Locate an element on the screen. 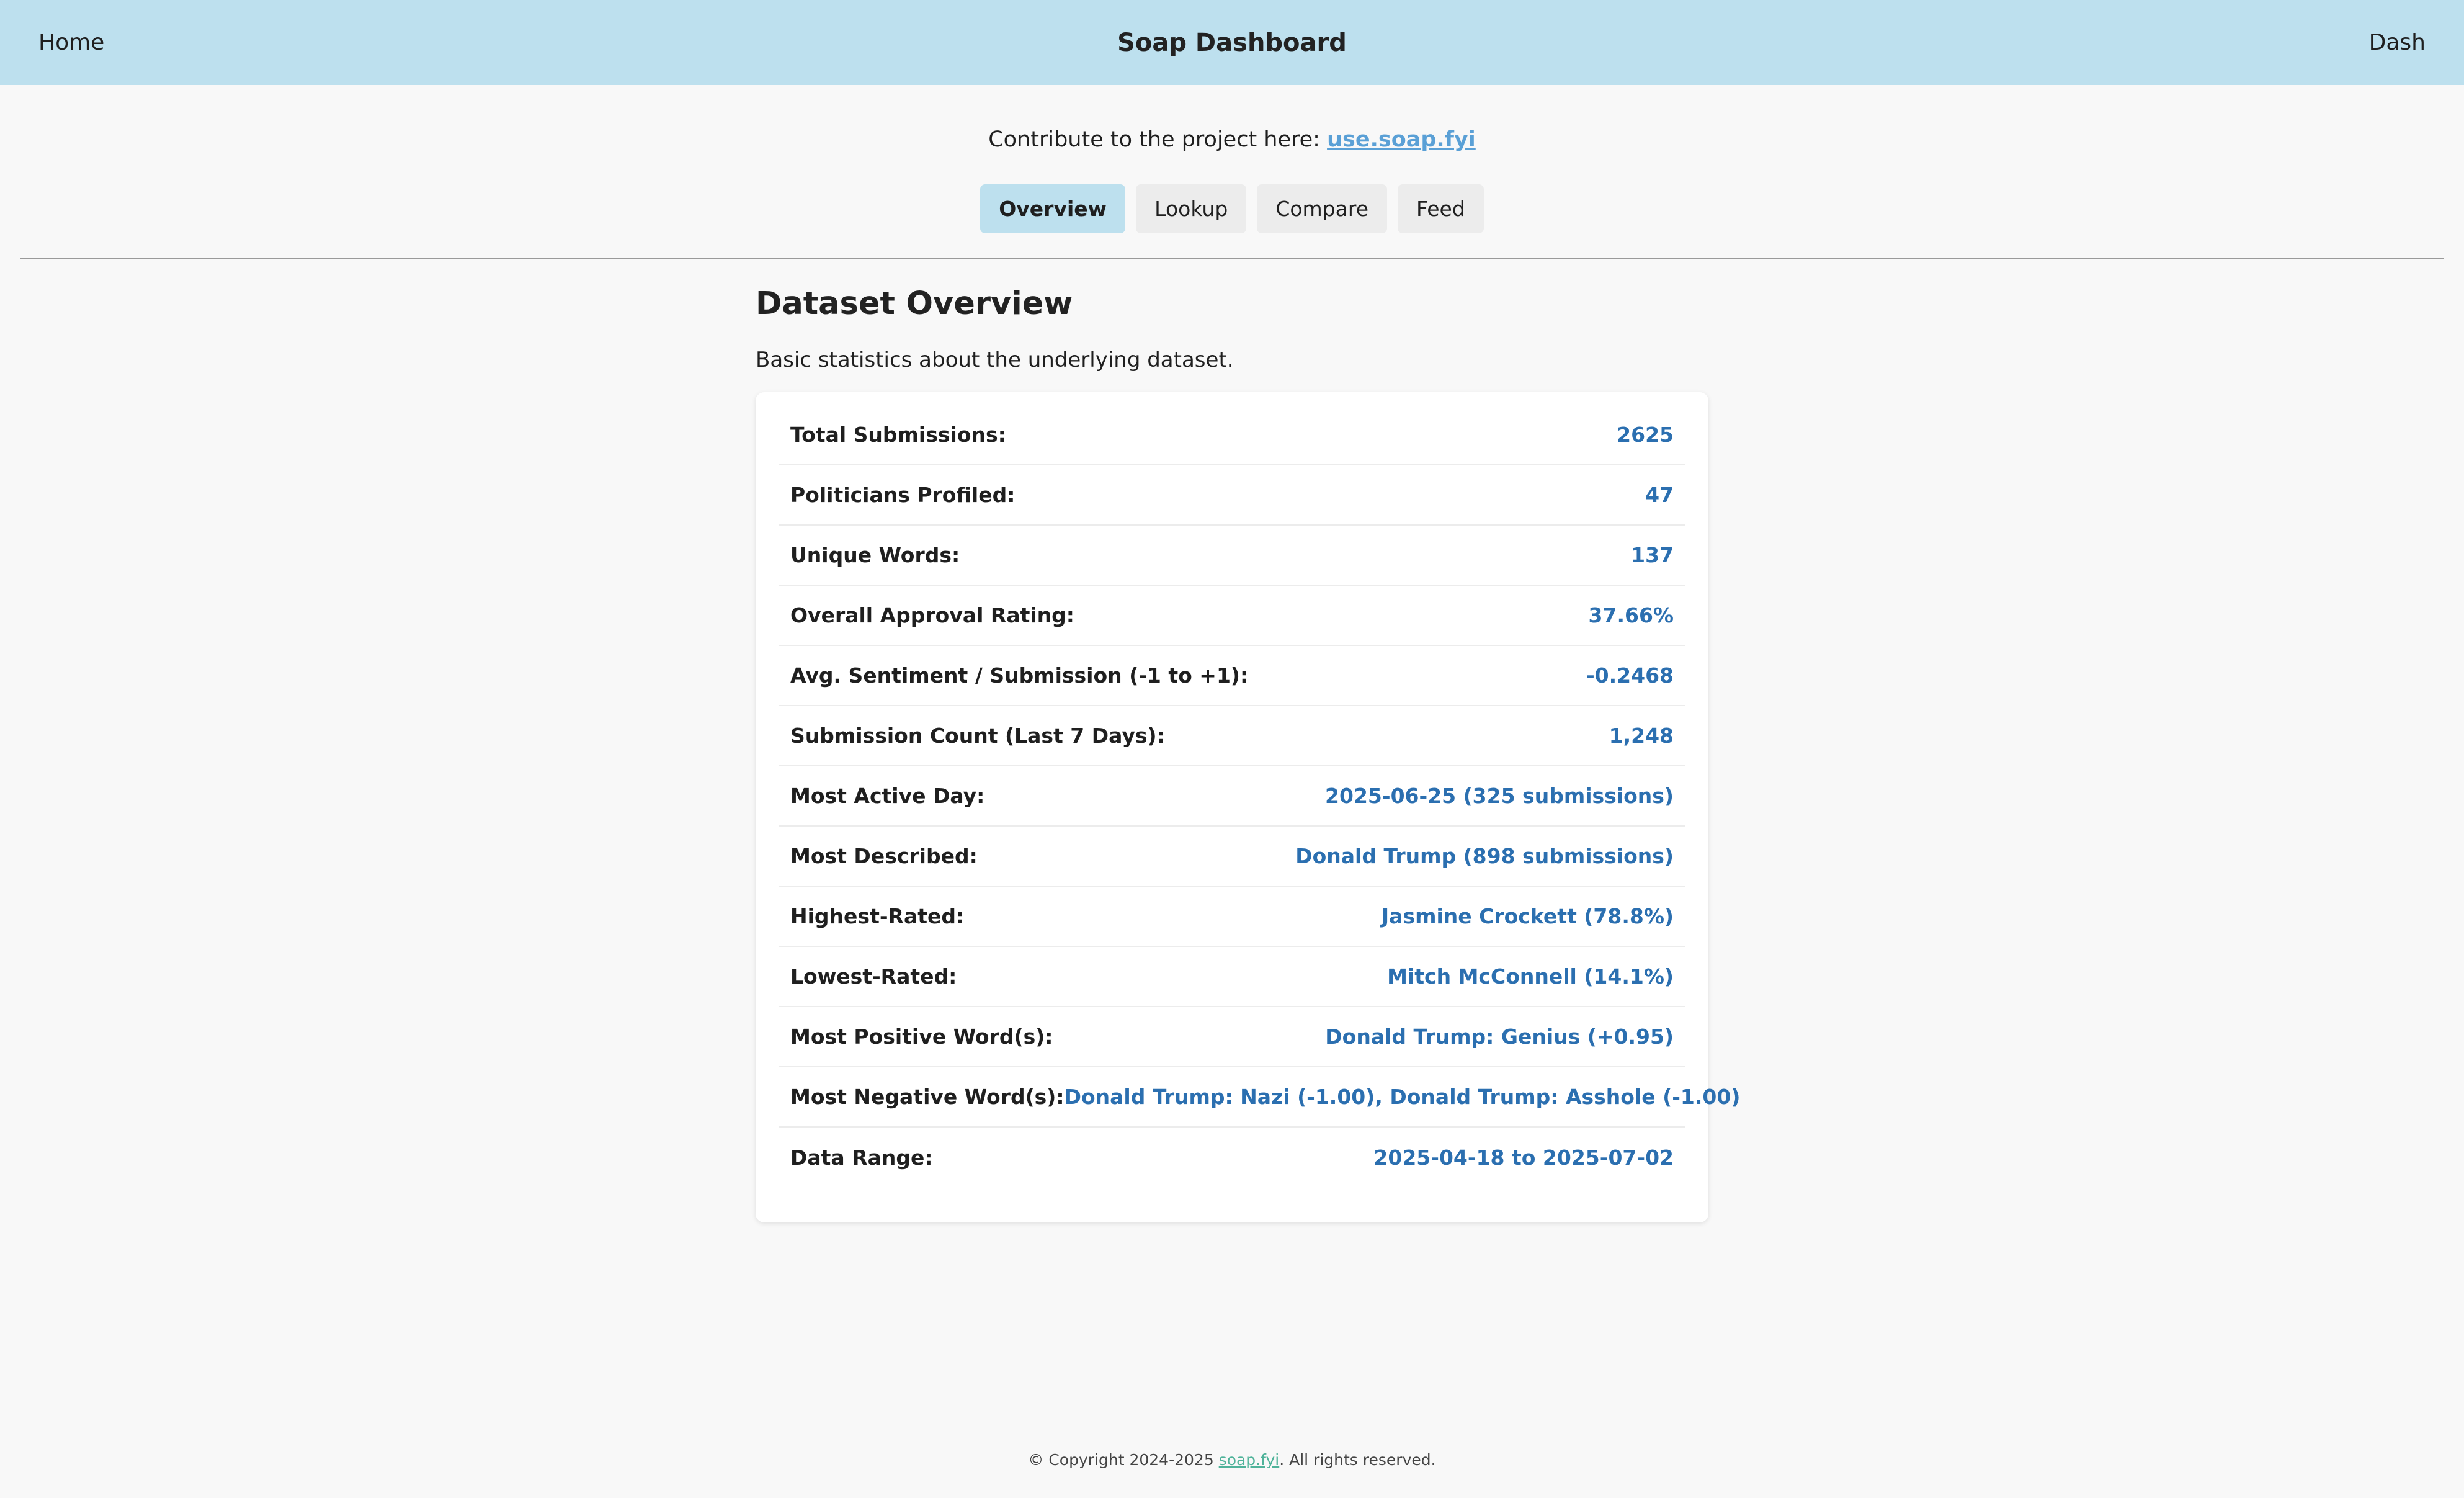 The width and height of the screenshot is (2464, 1498). stat-value: Jasmine Crockett (78.8%) is located at coordinates (1527, 916).